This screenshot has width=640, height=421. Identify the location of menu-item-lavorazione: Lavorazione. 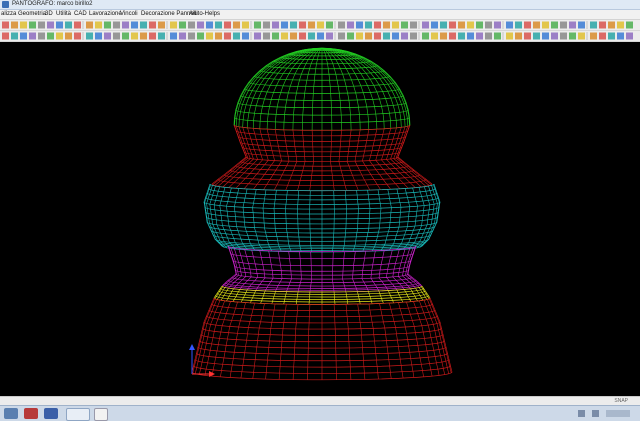
(105, 14).